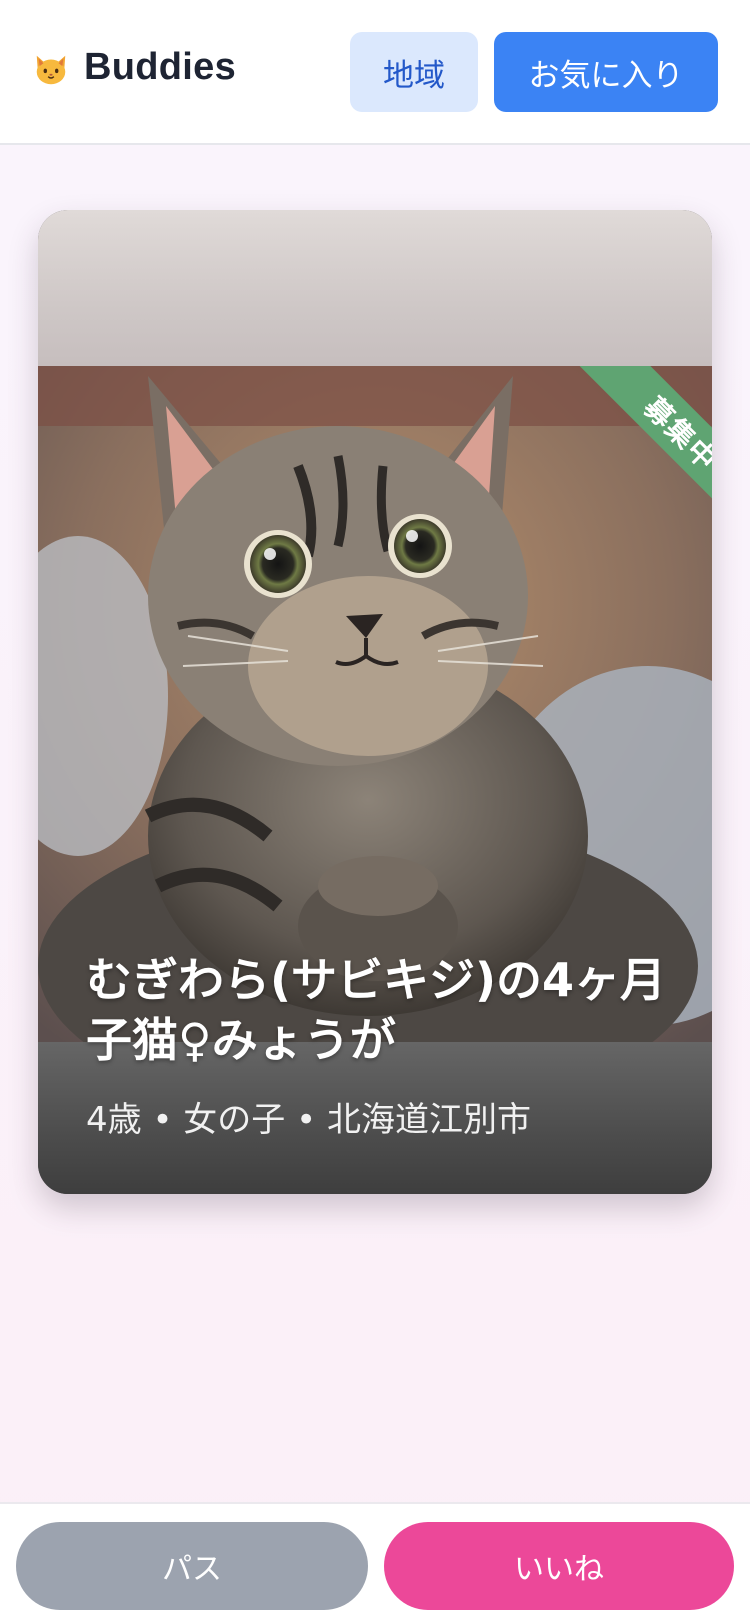 The image size is (750, 1624). I want to click on status-ribbon: 募集中, so click(627, 451).